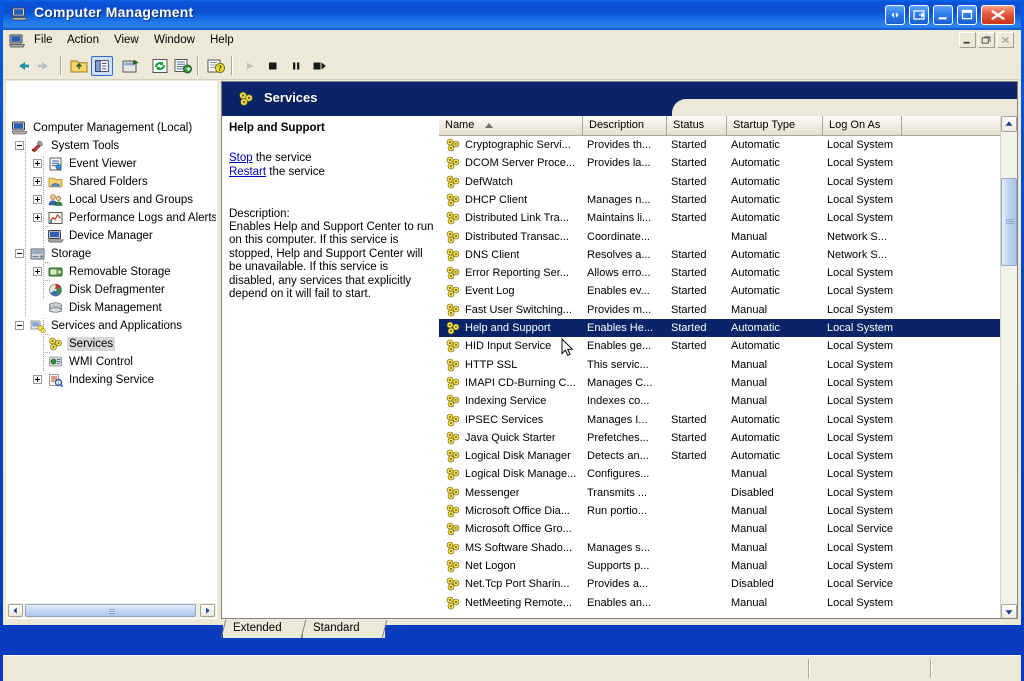 The image size is (1024, 681). I want to click on menu-window: Window, so click(174, 41).